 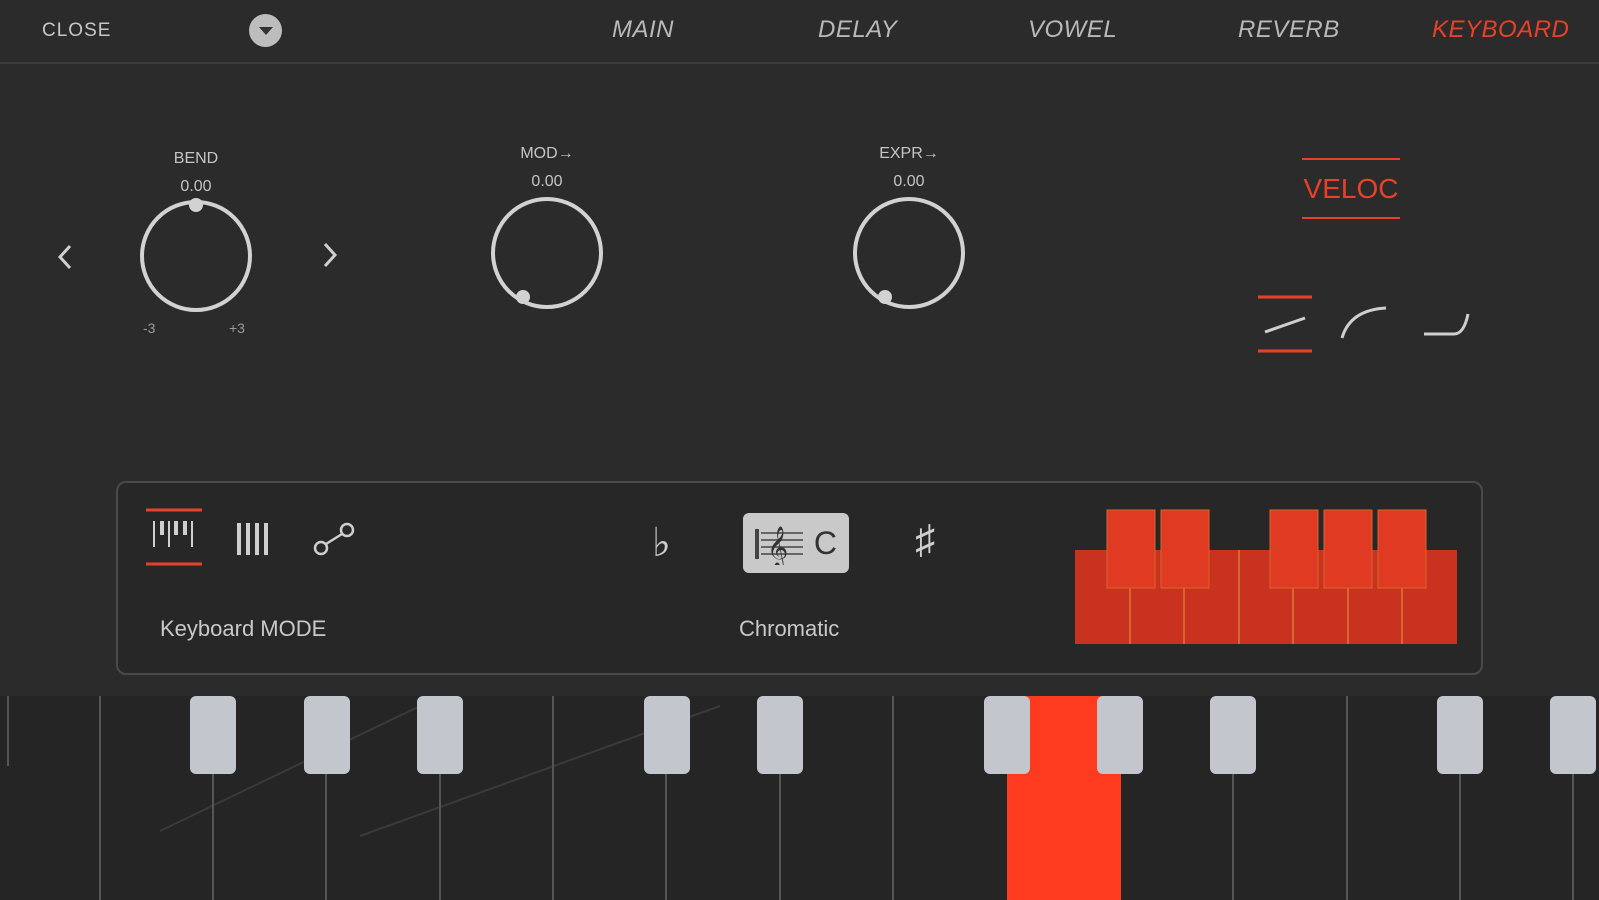 I want to click on chevron-left-icon, so click(x=65, y=257).